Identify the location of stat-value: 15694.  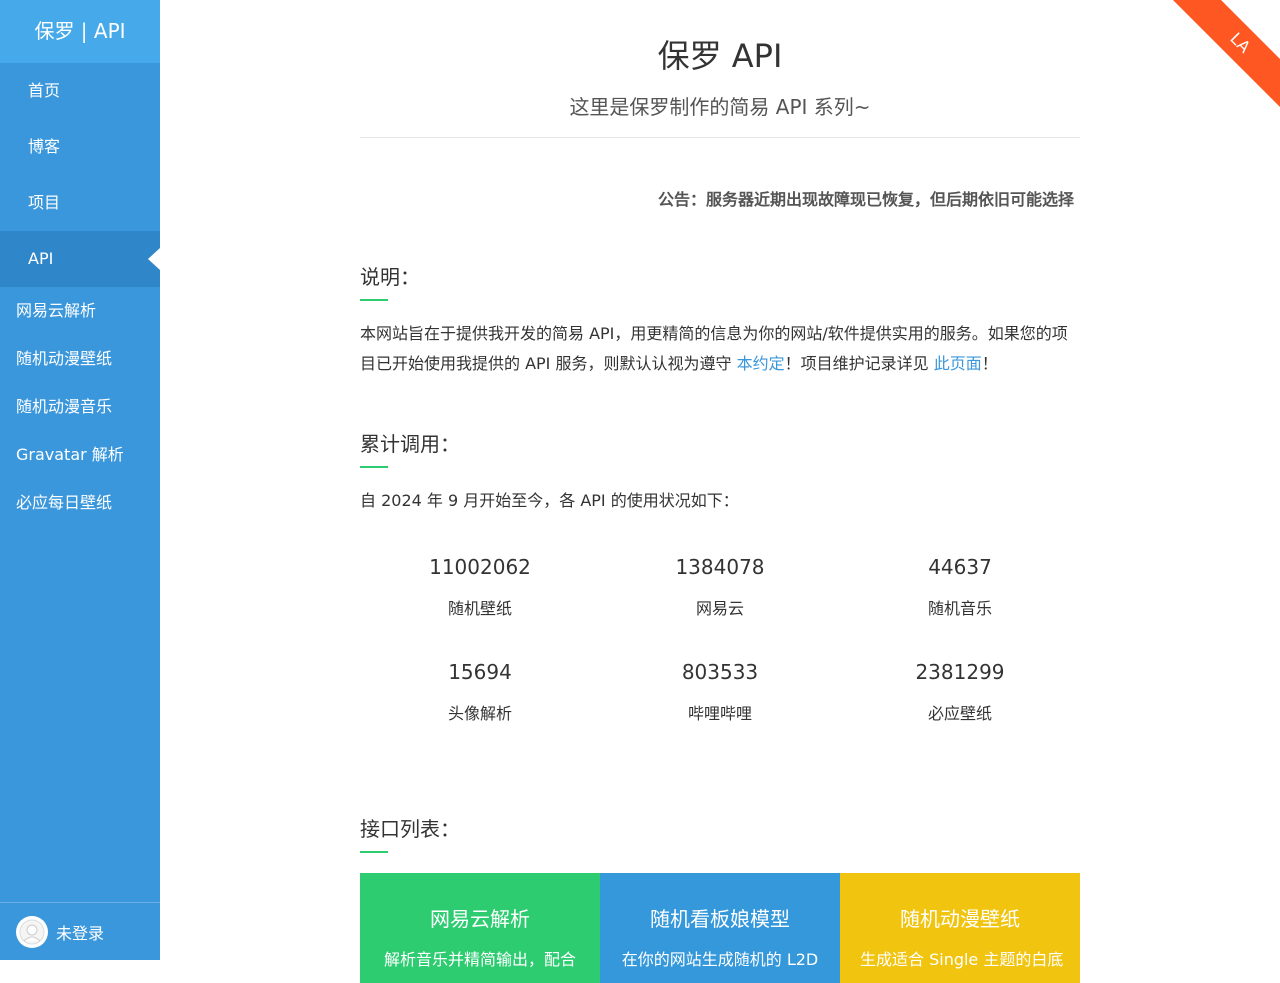
(480, 672).